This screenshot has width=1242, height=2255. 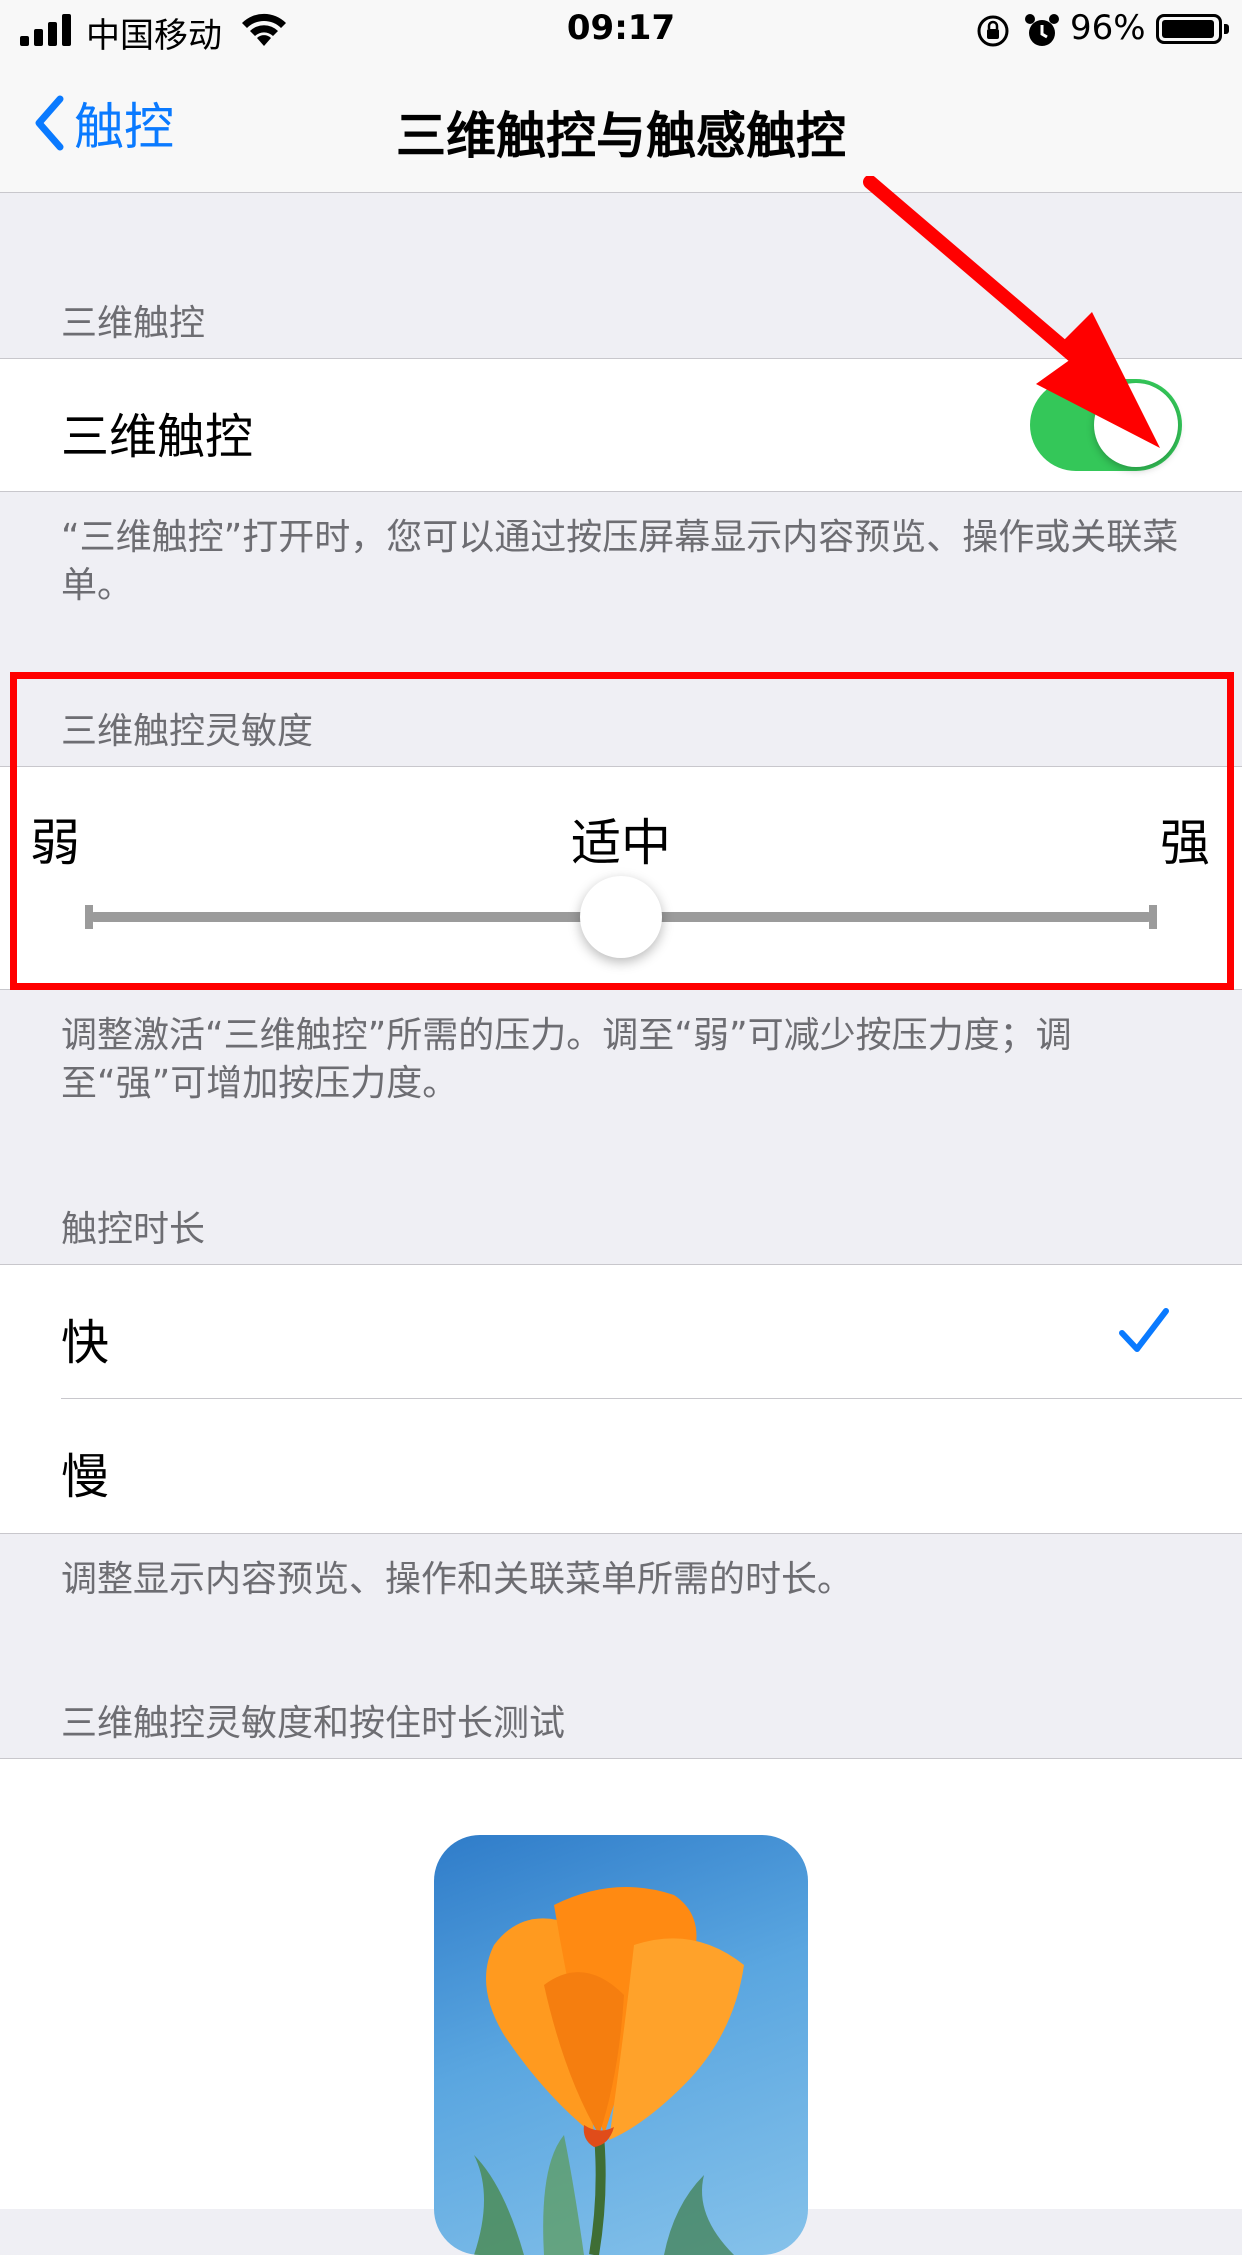 What do you see at coordinates (1011, 312) in the screenshot?
I see `annotation-arrow` at bounding box center [1011, 312].